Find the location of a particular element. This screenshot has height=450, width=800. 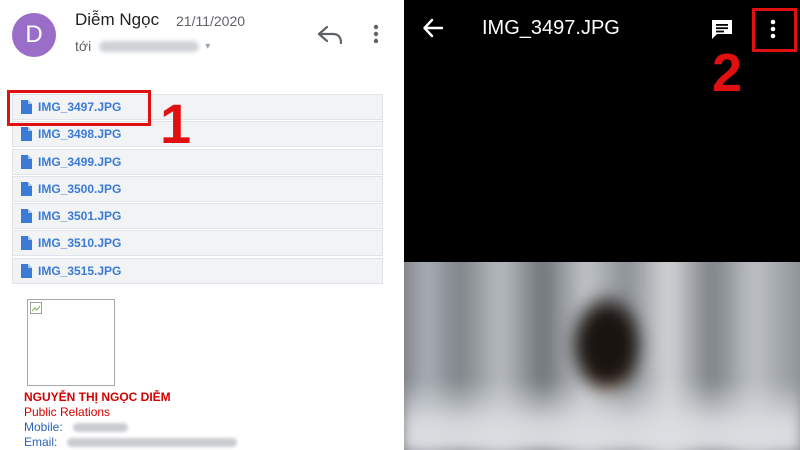

mobile-blurred is located at coordinates (100, 427).